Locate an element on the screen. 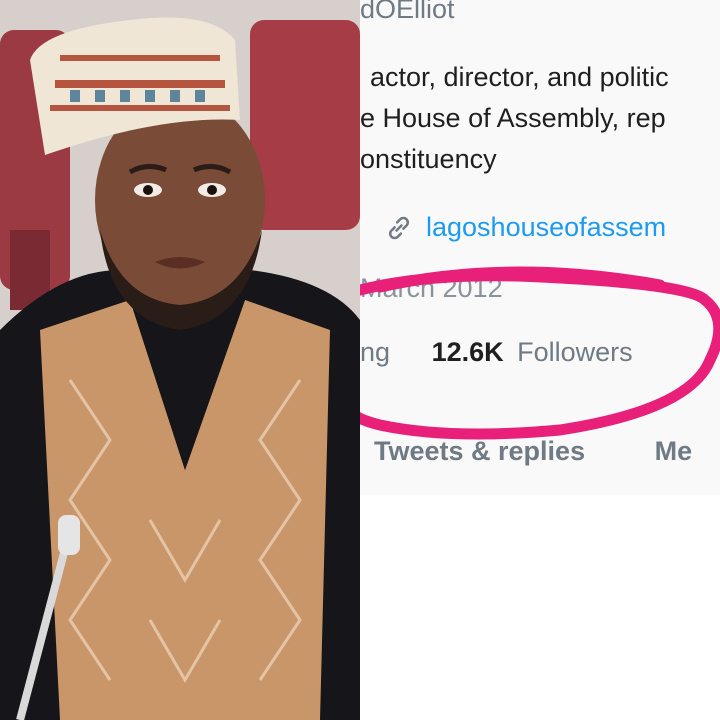 This screenshot has width=720, height=720. tab-tweets-replies: Tweets & replies is located at coordinates (479, 451).